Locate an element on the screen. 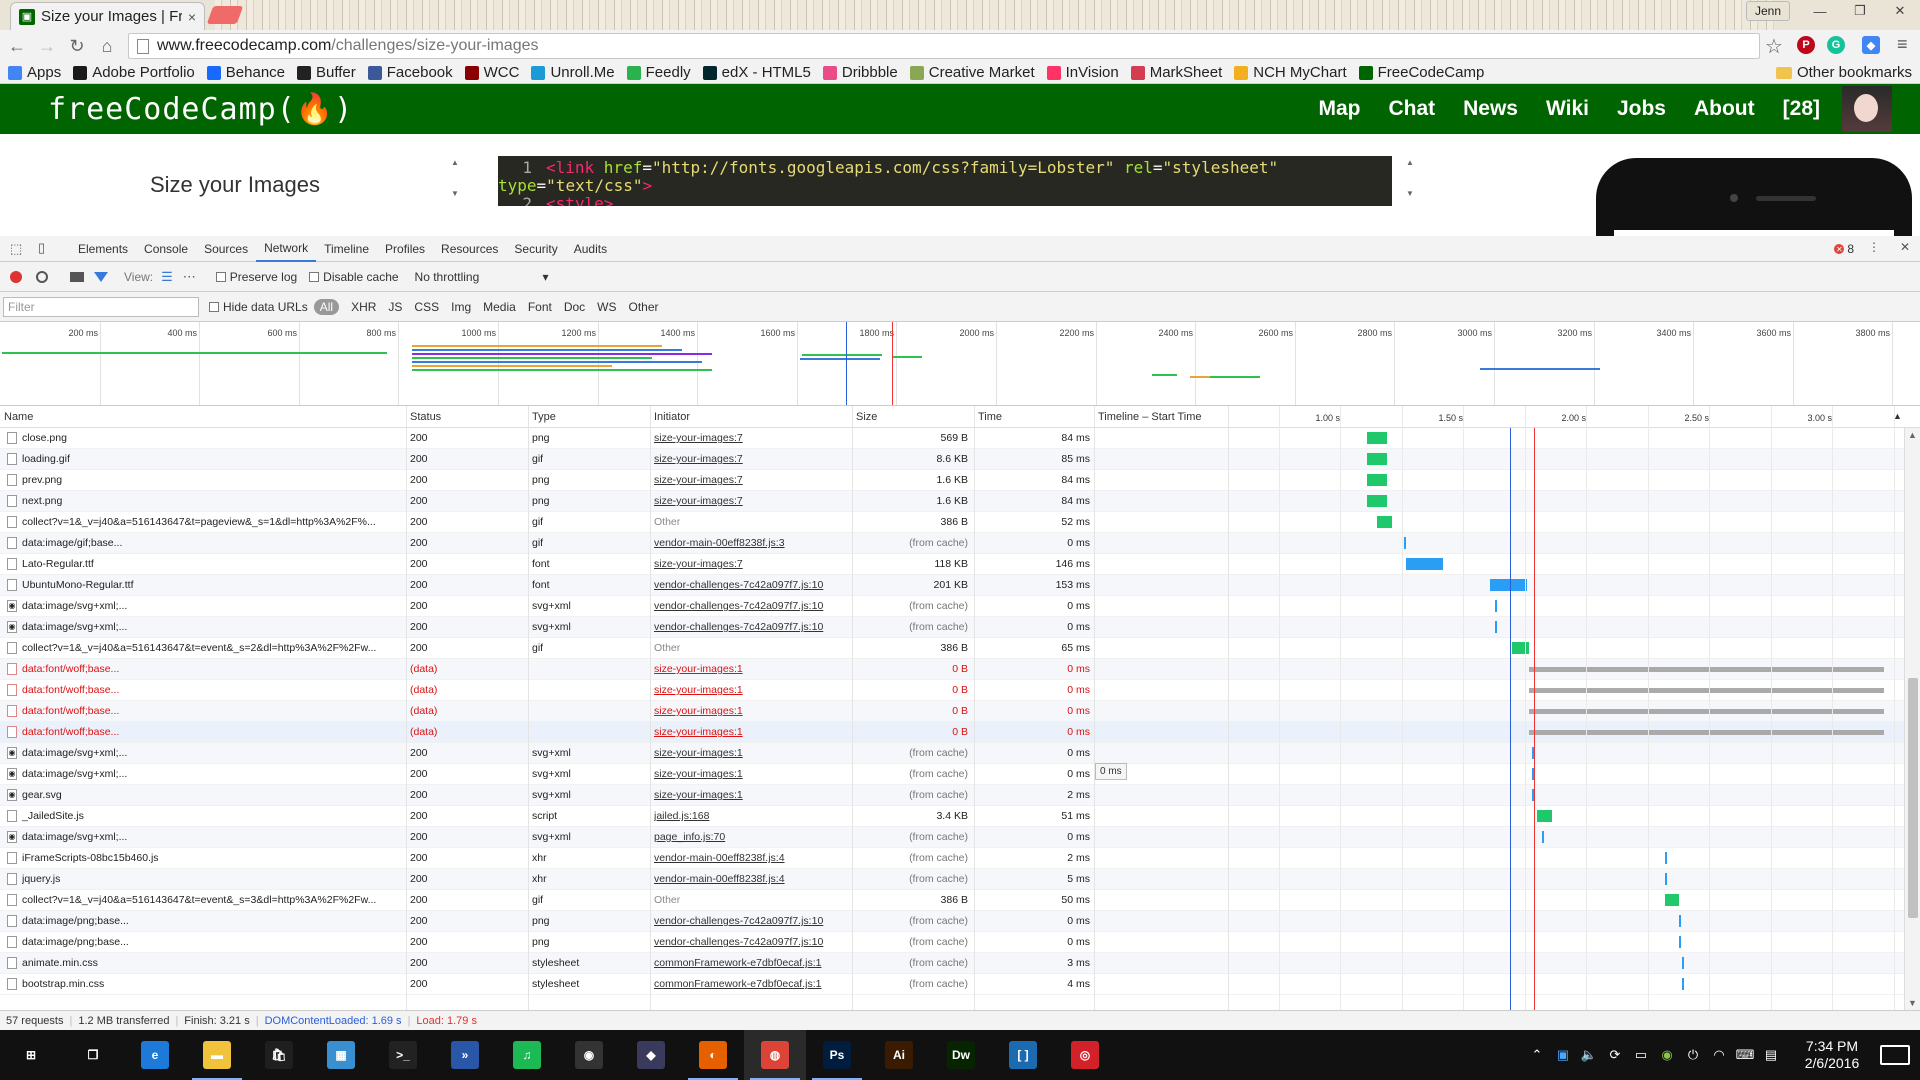  error-counter: ✕ 8 is located at coordinates (1844, 249).